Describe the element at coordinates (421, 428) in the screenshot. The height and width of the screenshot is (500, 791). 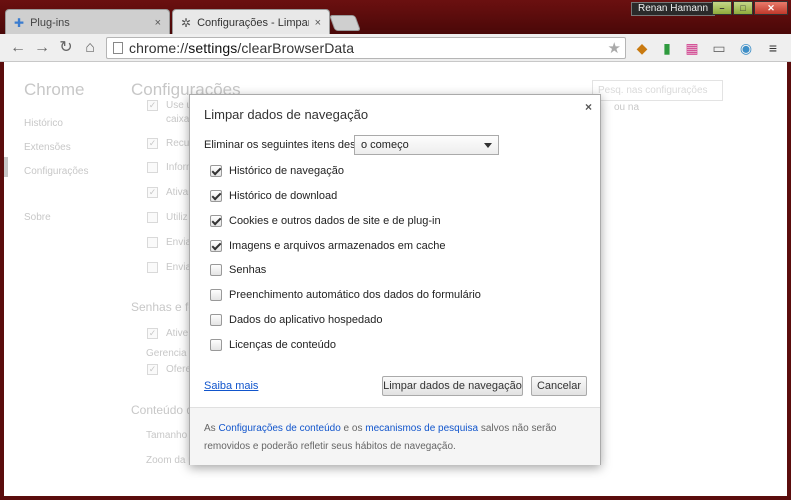
I see `search-engines-link: mecanismos de pesquisa` at that location.